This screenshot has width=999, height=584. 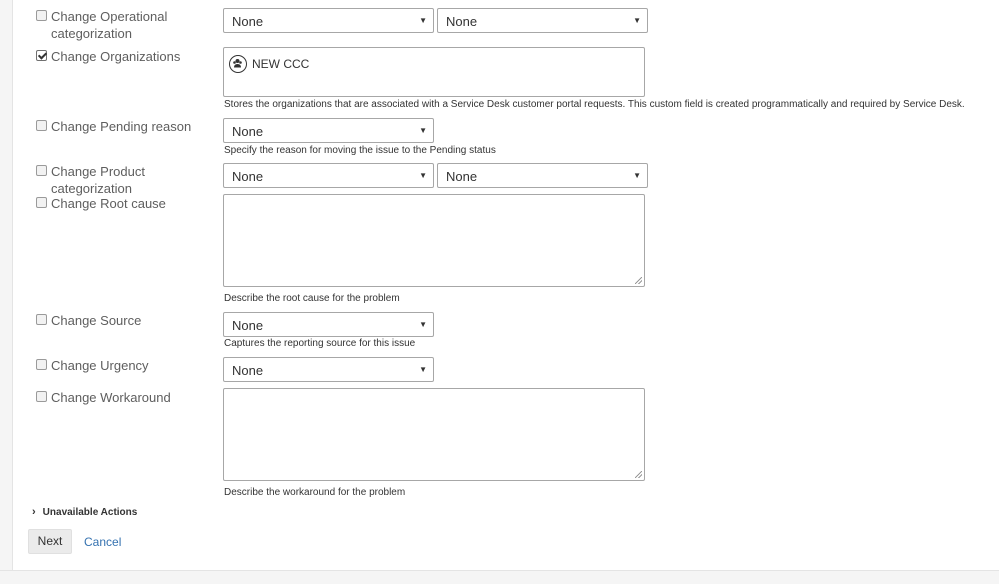 I want to click on checkbox-urgency, so click(x=41, y=364).